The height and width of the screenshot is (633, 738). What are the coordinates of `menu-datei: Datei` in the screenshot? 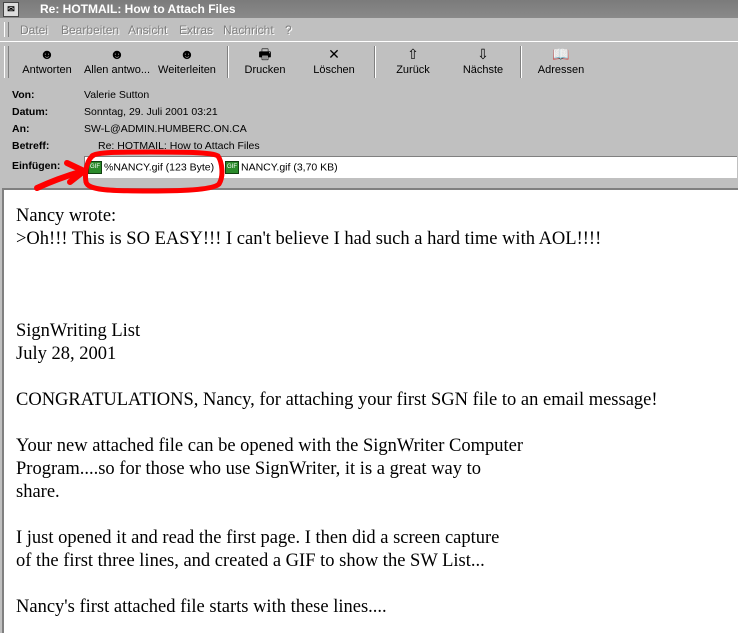 It's located at (34, 30).